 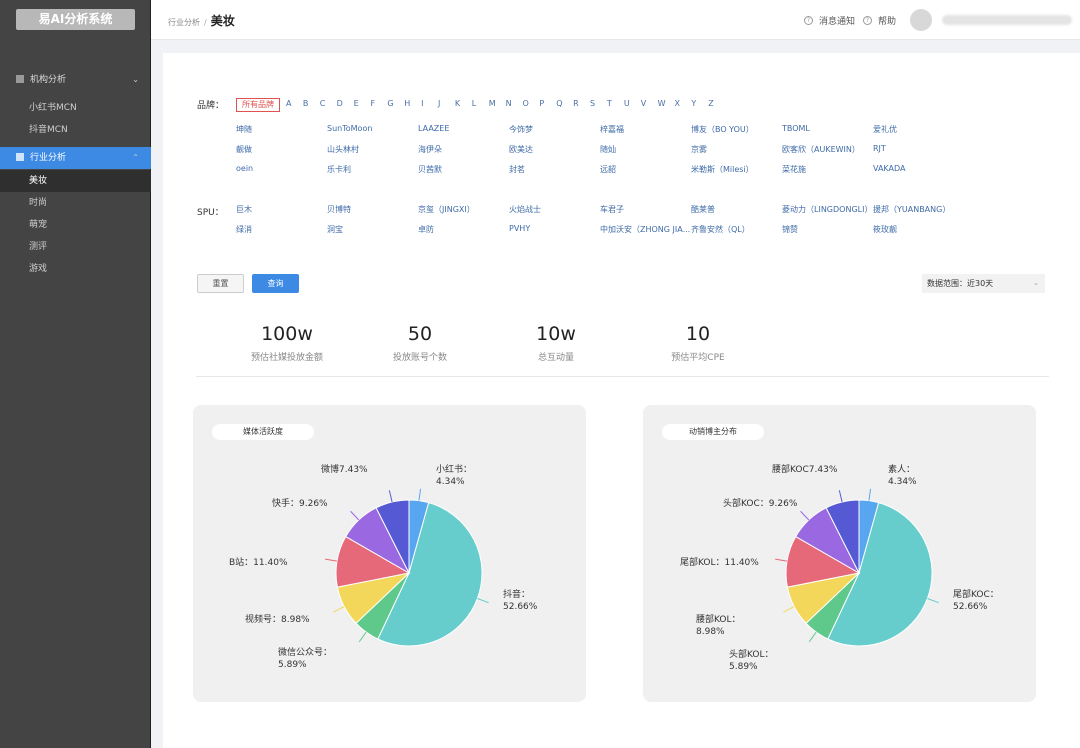 I want to click on brand-item: 今饰梦, so click(x=554, y=134).